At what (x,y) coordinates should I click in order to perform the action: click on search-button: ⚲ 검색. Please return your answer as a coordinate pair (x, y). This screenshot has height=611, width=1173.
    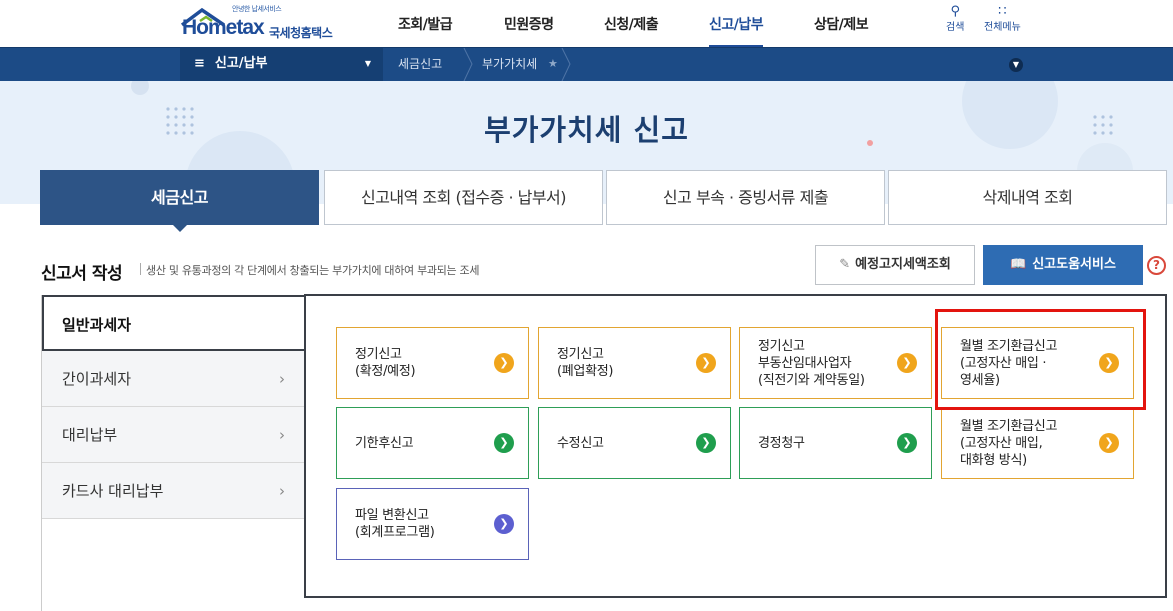
    Looking at the image, I should click on (955, 19).